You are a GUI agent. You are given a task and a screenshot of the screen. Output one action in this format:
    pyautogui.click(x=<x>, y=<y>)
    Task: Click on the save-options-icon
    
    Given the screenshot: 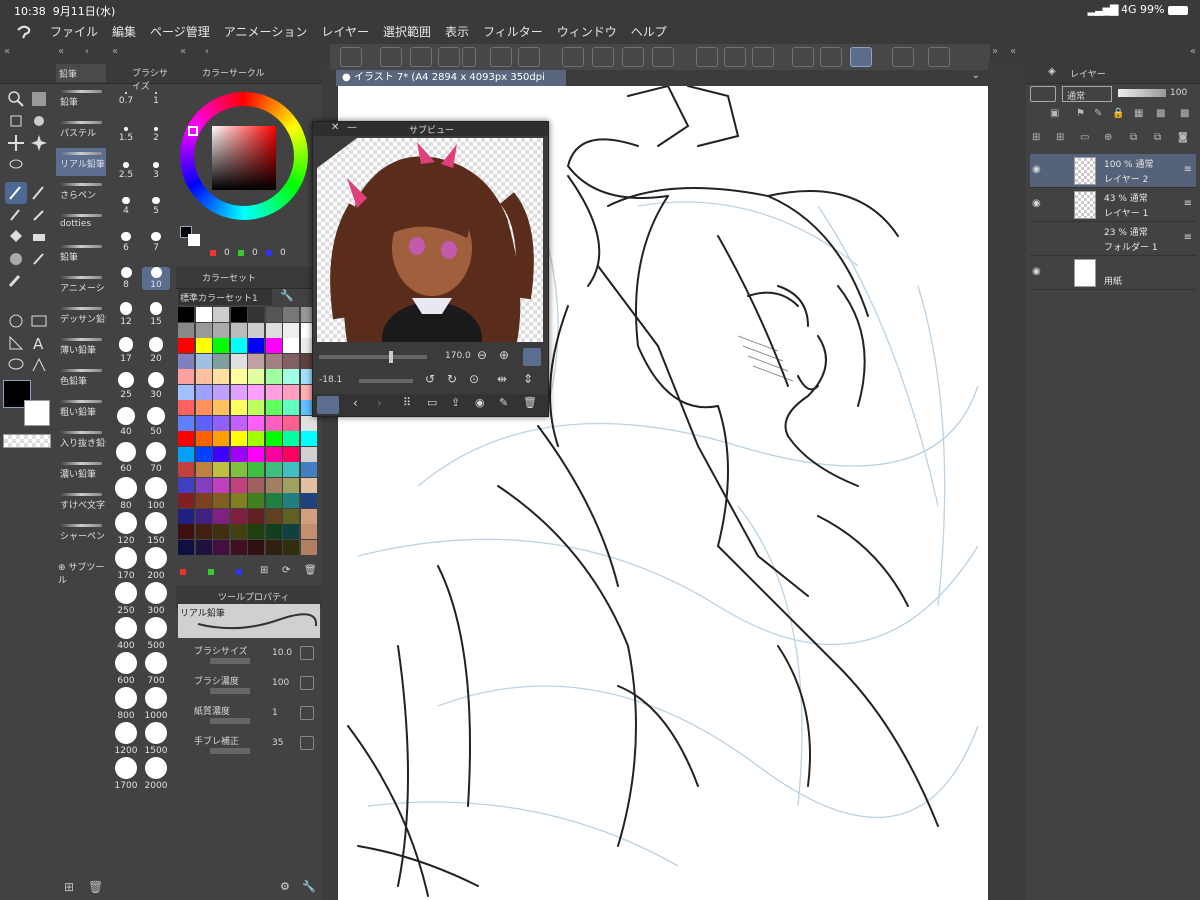 What is the action you would take?
    pyautogui.click(x=469, y=57)
    